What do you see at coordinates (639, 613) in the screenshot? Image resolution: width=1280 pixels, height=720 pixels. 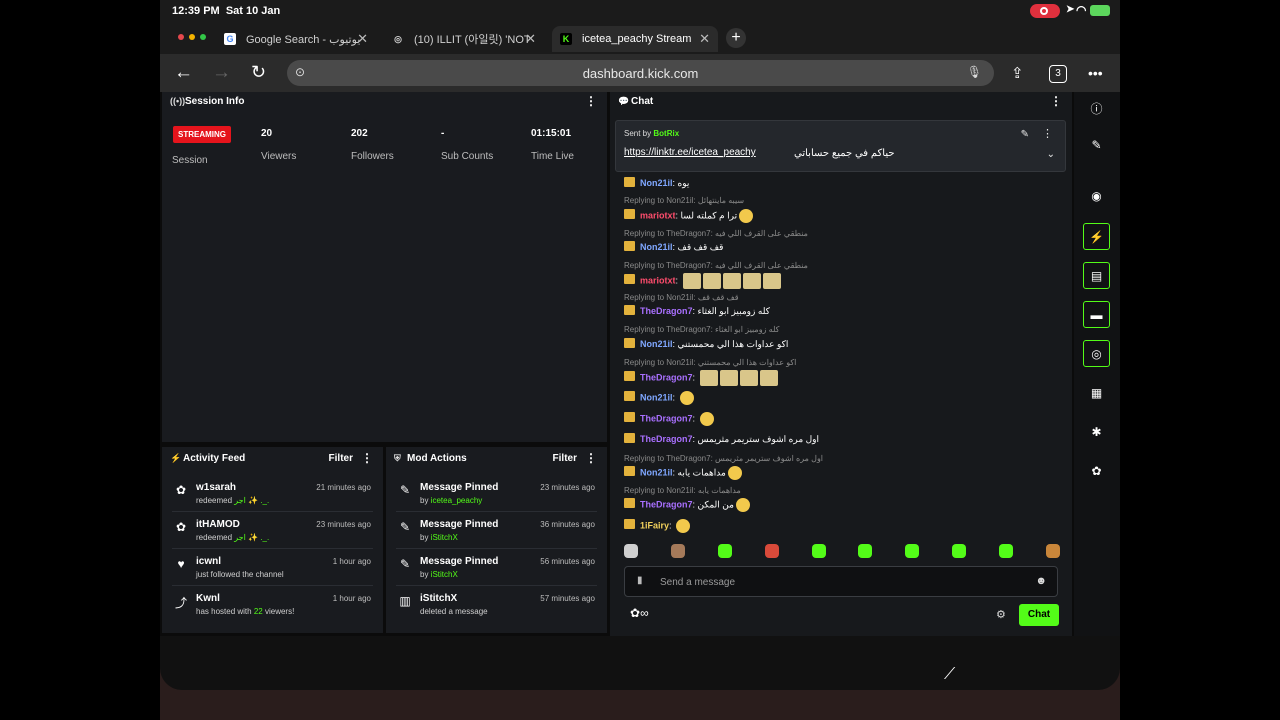 I see `channel-points-counter: ✿∞` at bounding box center [639, 613].